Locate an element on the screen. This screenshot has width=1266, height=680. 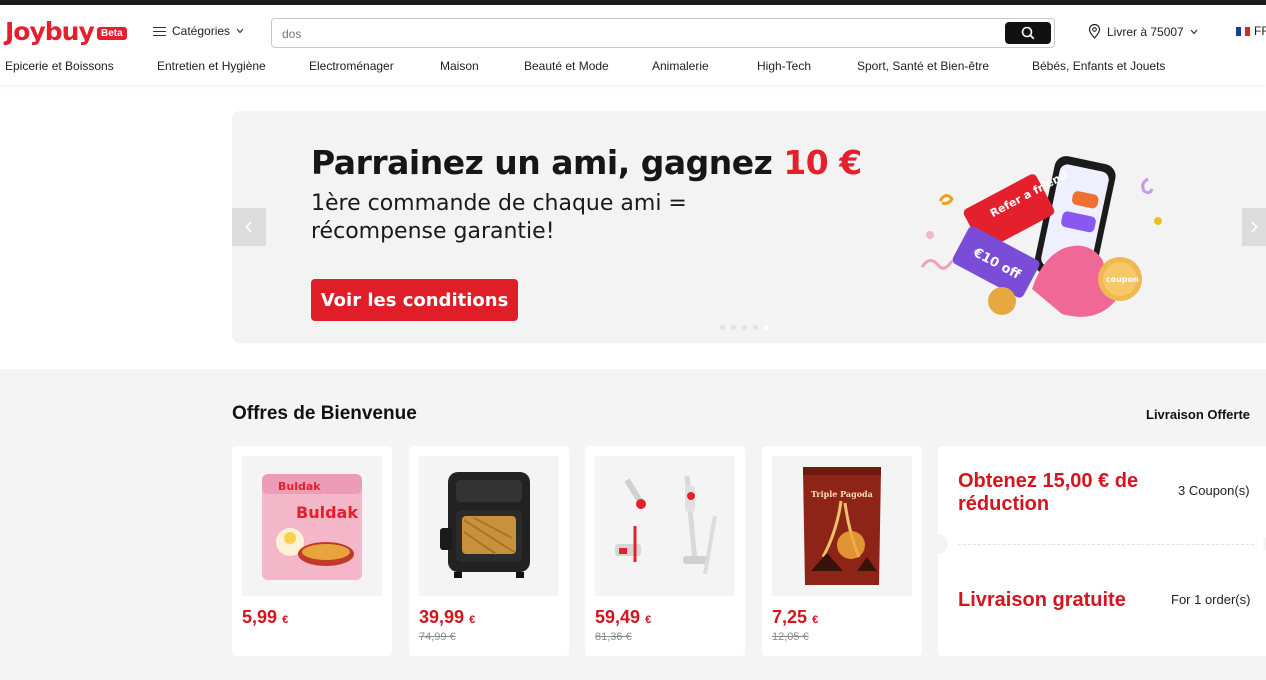
coupon-title: Obtenez 15,00 € de réduction is located at coordinates (1048, 492).